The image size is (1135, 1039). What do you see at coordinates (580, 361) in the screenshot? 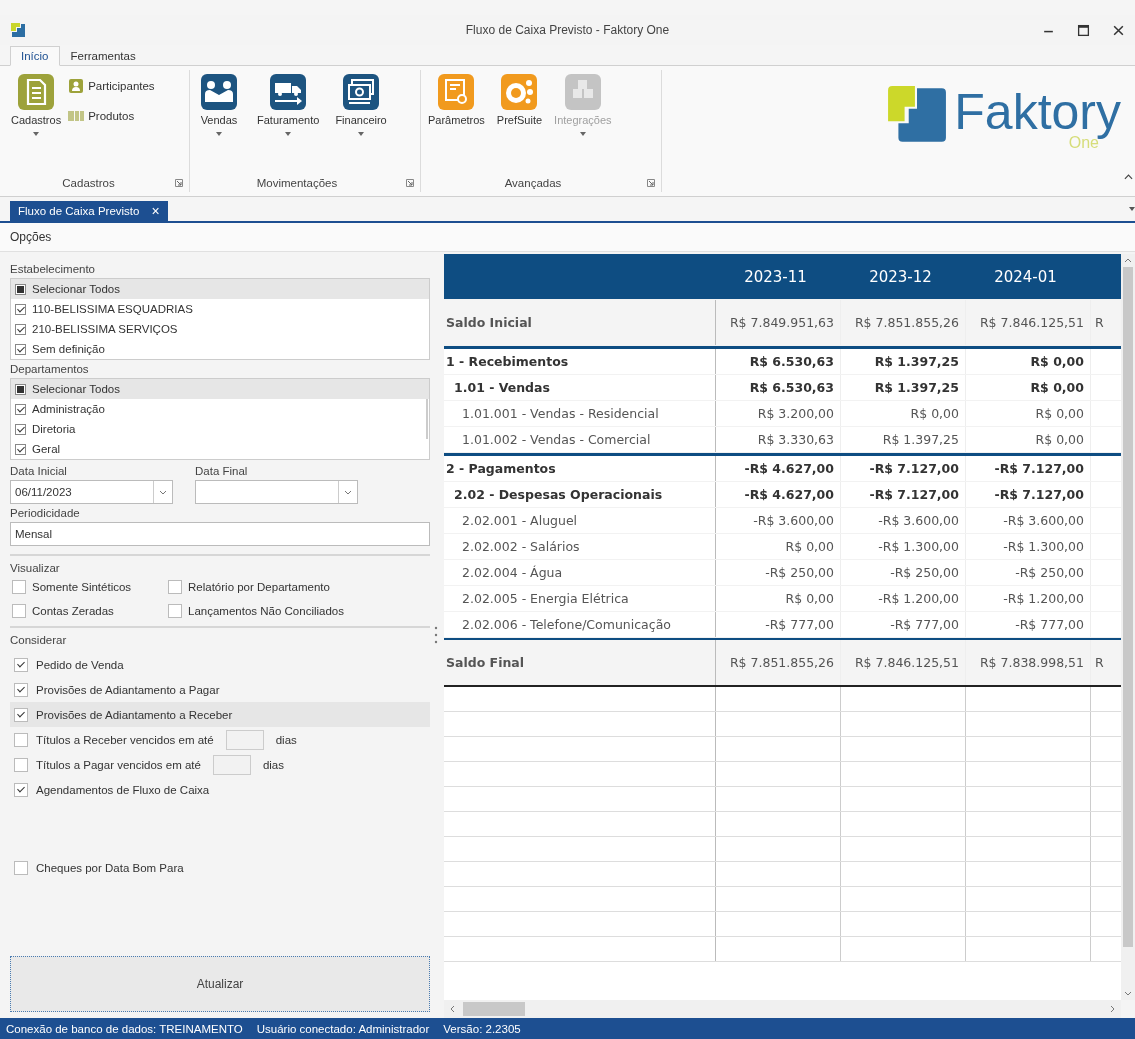
I see `row-label: 1 - Recebimentos` at bounding box center [580, 361].